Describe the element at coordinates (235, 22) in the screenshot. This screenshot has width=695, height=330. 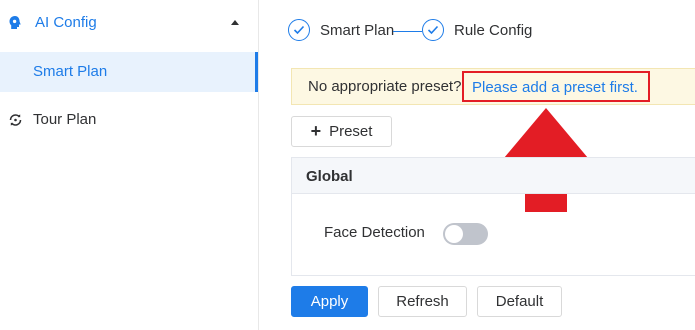
I see `chevron-up-icon` at that location.